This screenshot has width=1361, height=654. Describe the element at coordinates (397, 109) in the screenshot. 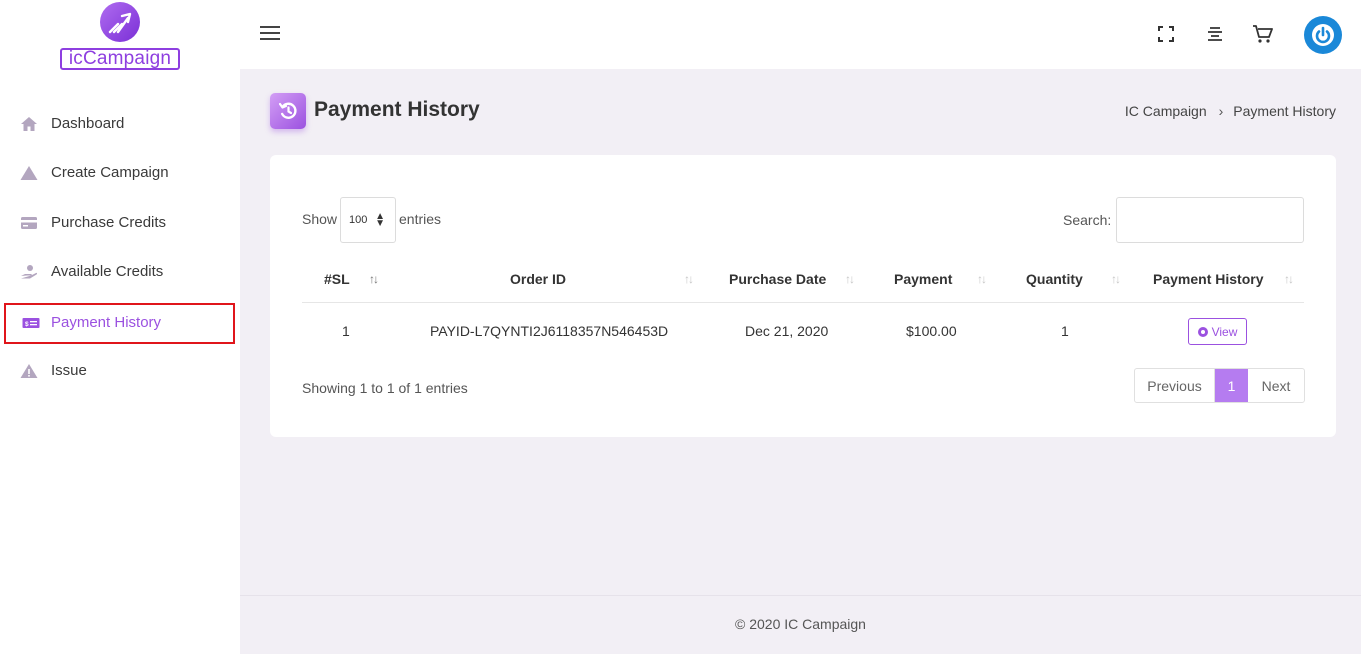

I see `page-title: Payment History` at that location.